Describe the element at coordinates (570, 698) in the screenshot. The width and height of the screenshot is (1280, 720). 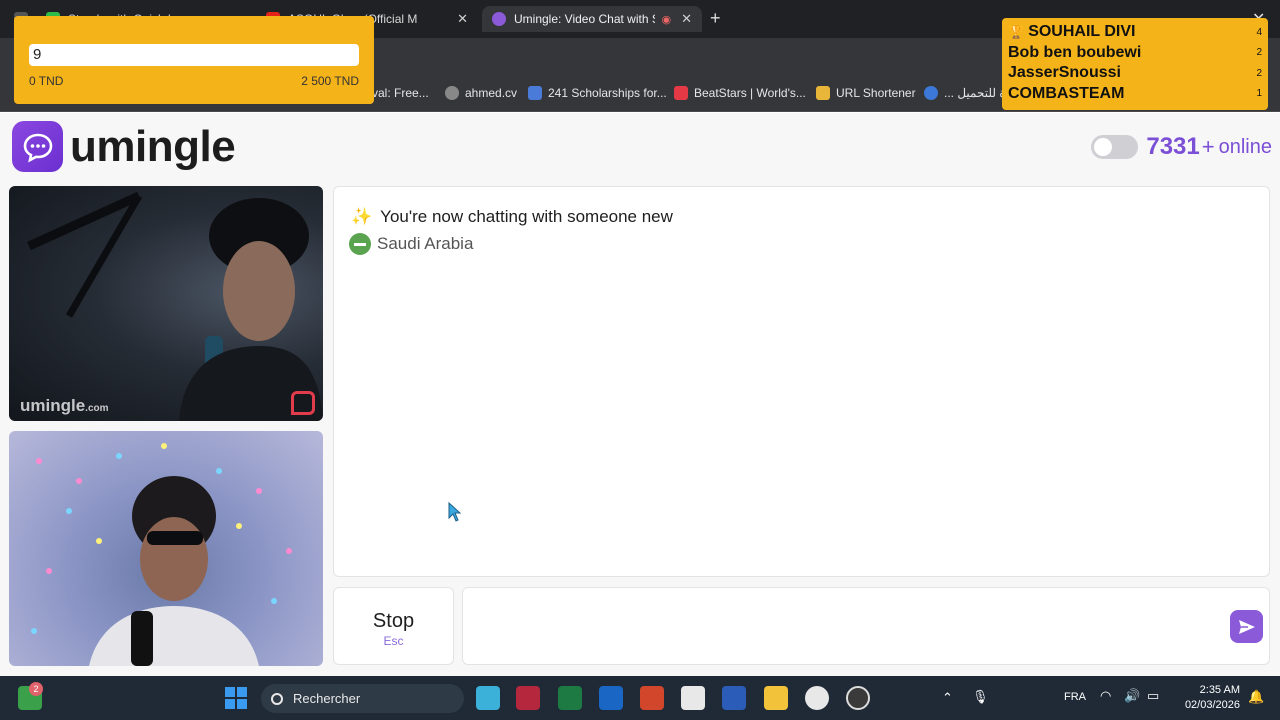
I see `excel-icon` at that location.